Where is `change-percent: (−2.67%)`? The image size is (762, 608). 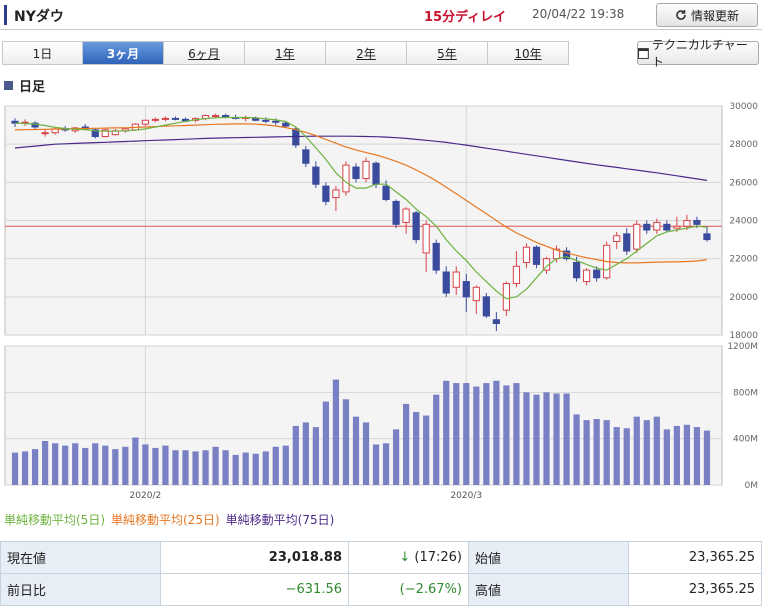
change-percent: (−2.67%) is located at coordinates (408, 589).